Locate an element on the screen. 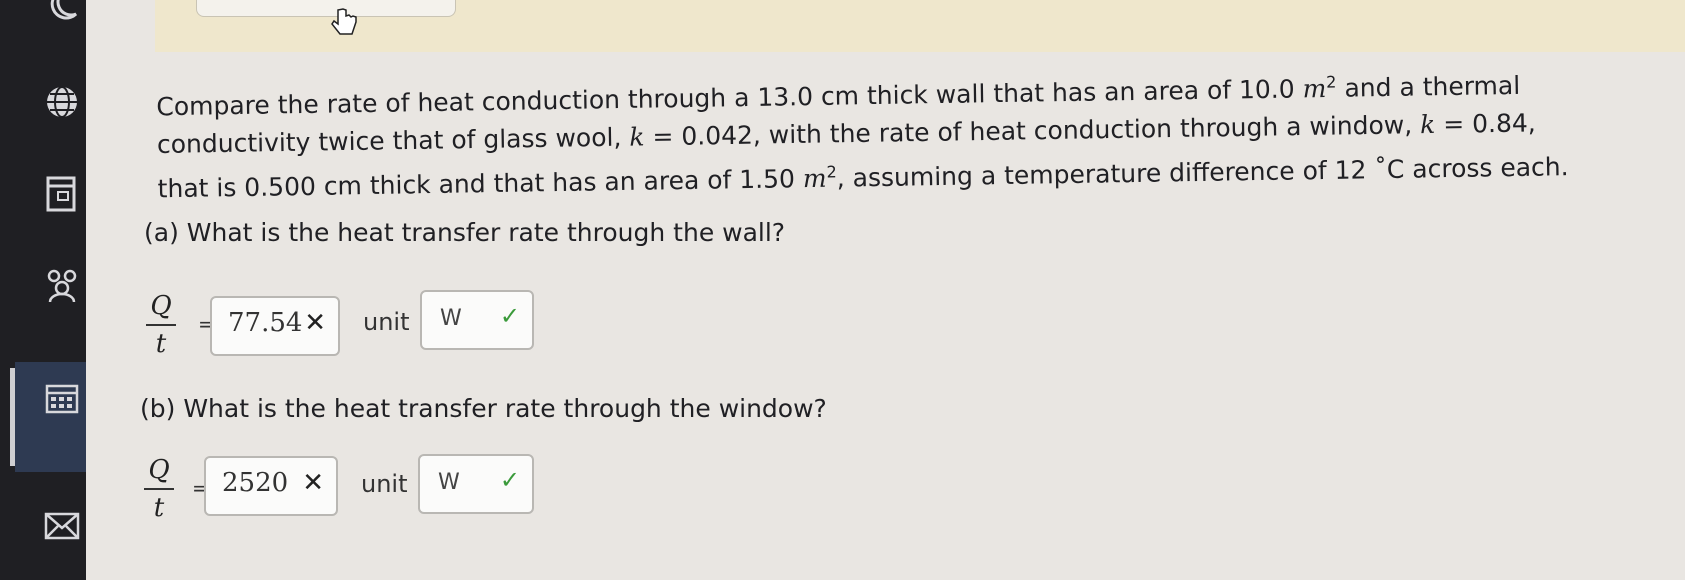 Image resolution: width=1685 pixels, height=580 pixels. calendar-icon is located at coordinates (62, 398).